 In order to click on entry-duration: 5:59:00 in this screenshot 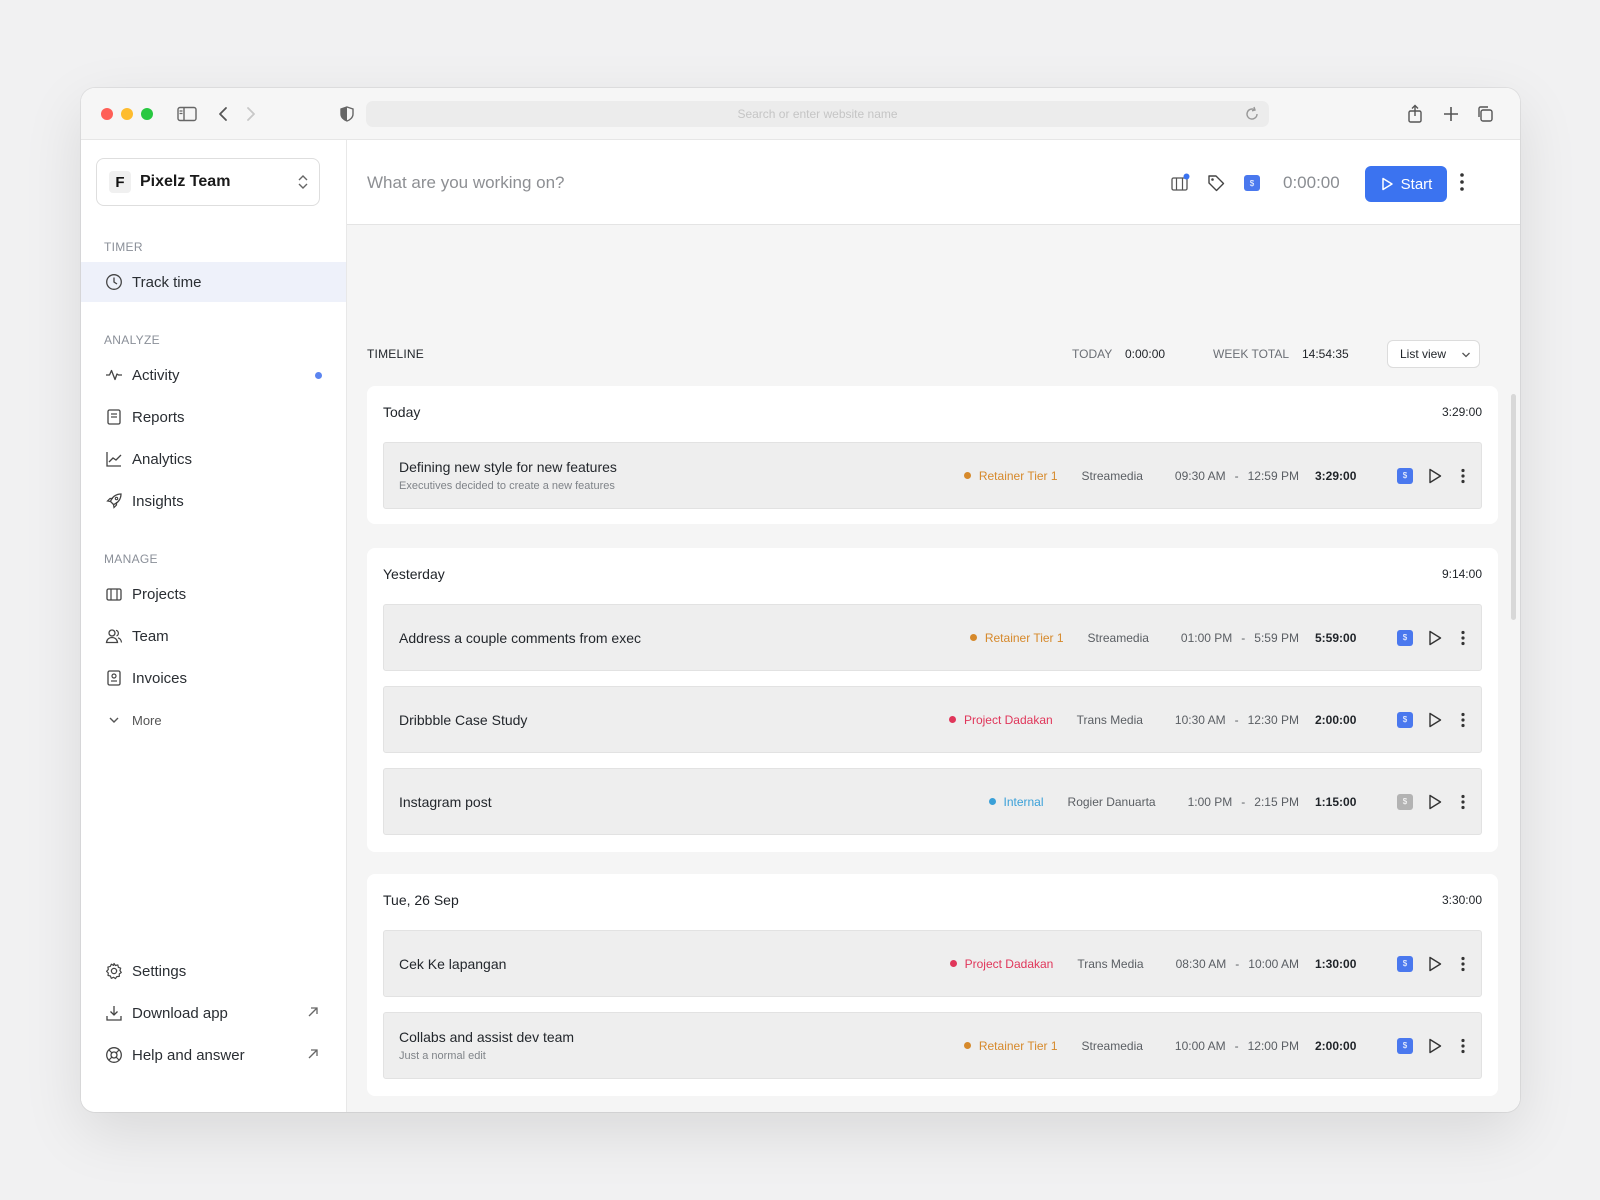, I will do `click(1336, 637)`.